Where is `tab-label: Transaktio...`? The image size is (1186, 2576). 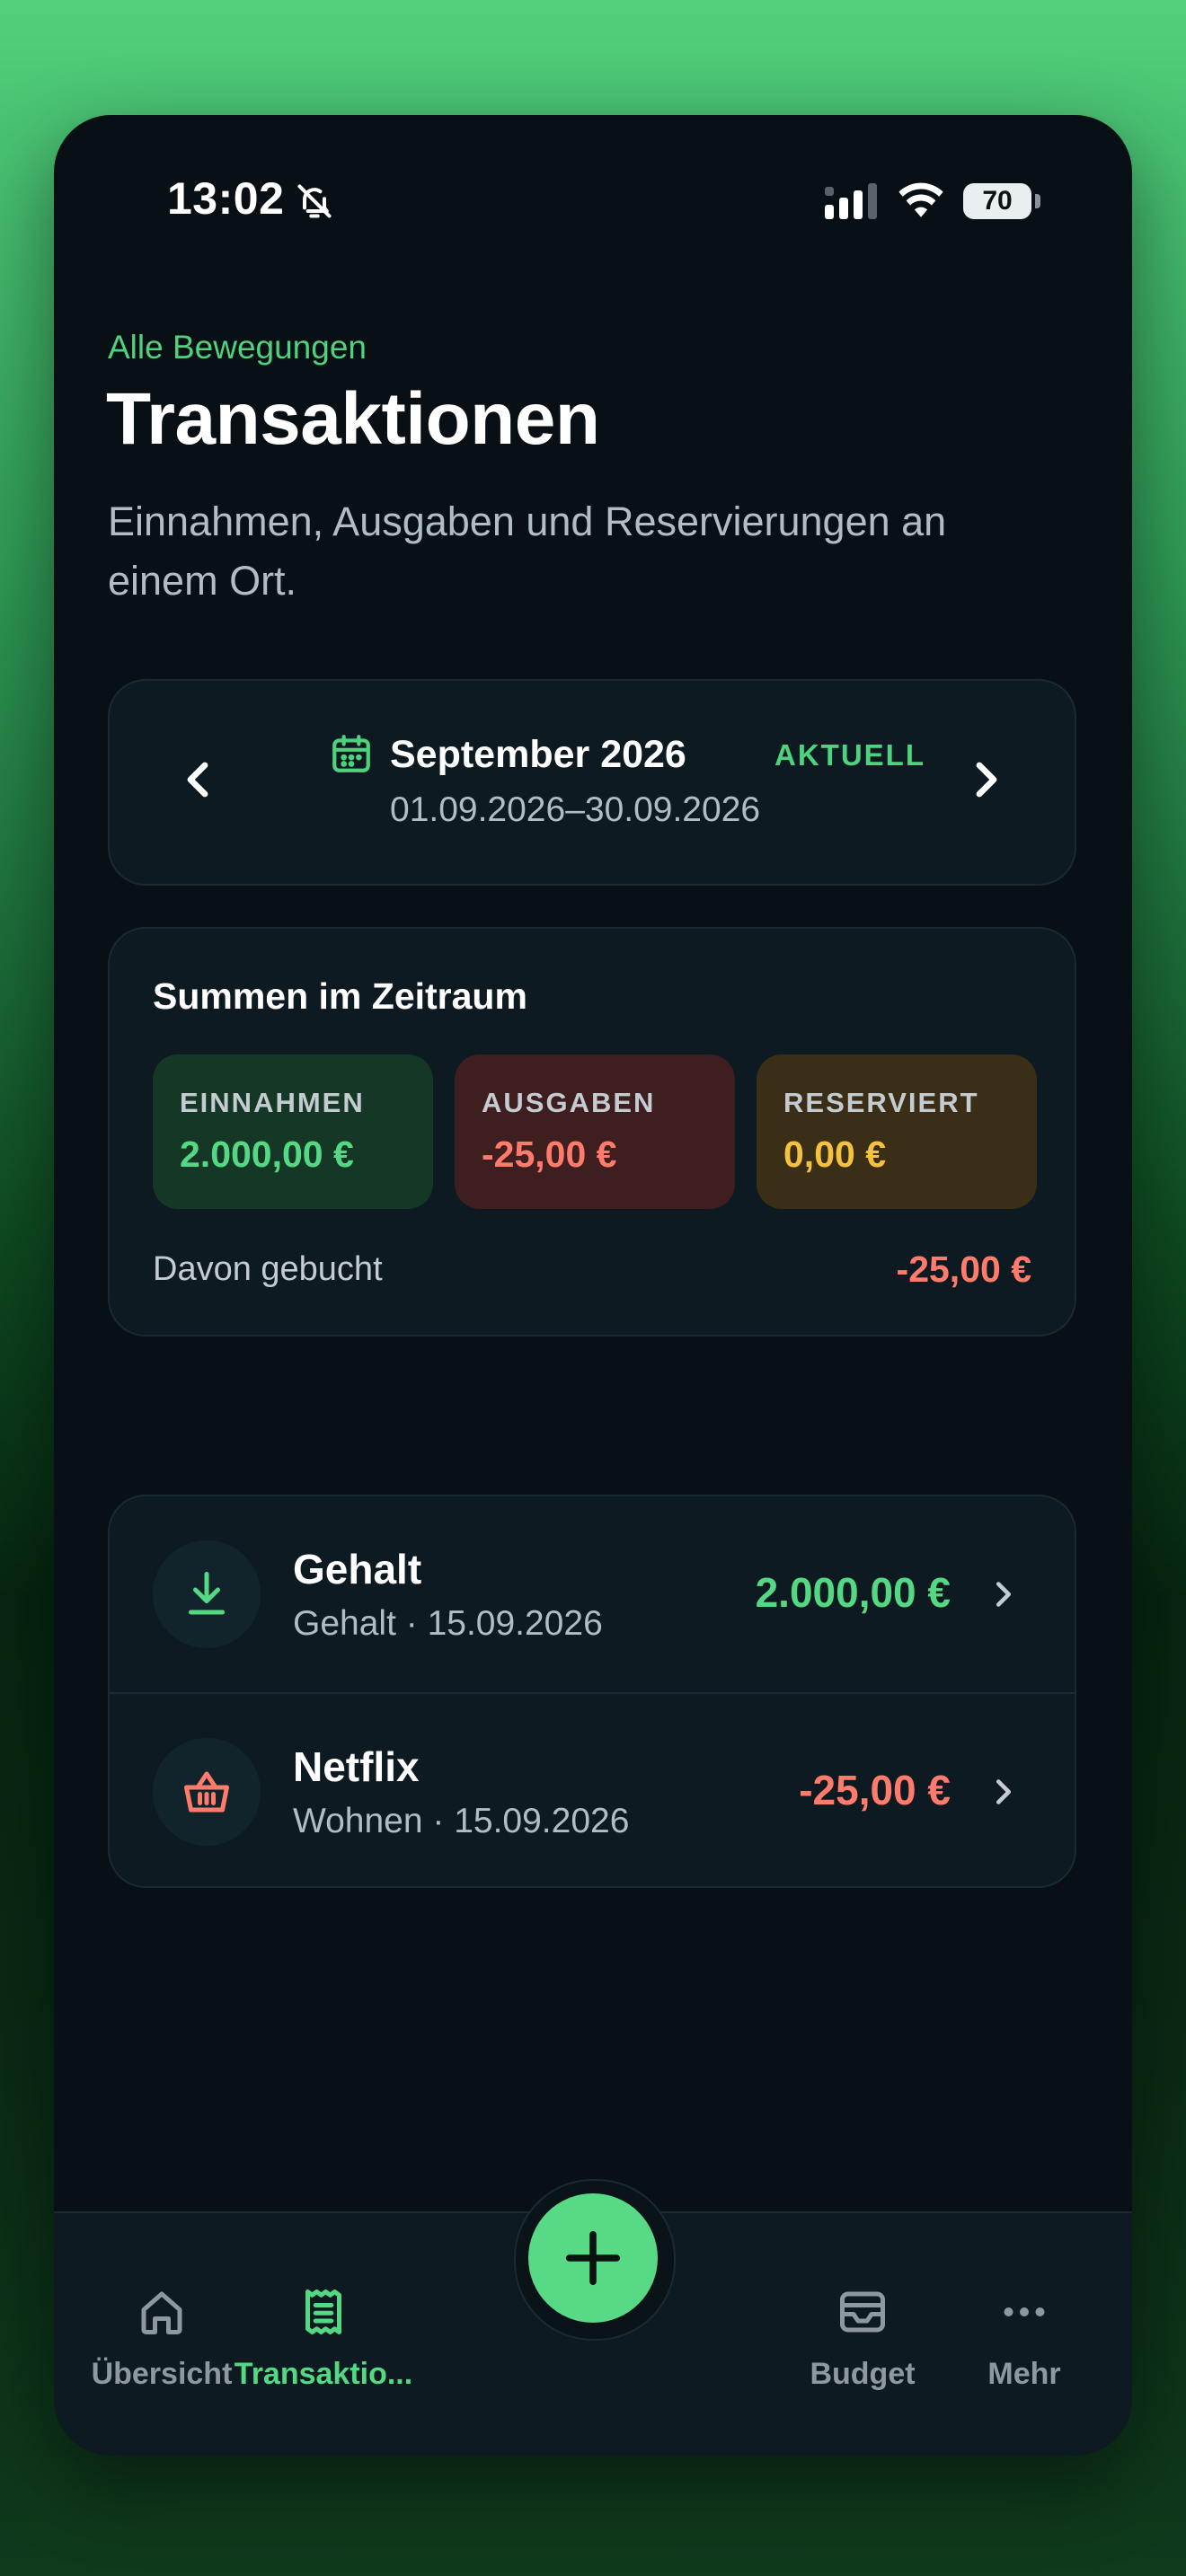
tab-label: Transaktio... is located at coordinates (323, 2374).